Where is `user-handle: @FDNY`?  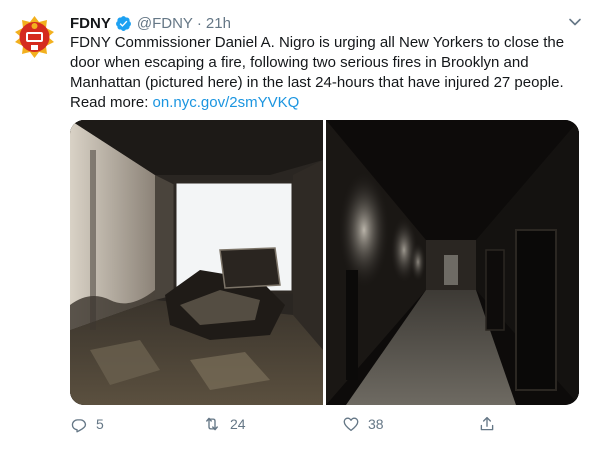
user-handle: @FDNY is located at coordinates (165, 23).